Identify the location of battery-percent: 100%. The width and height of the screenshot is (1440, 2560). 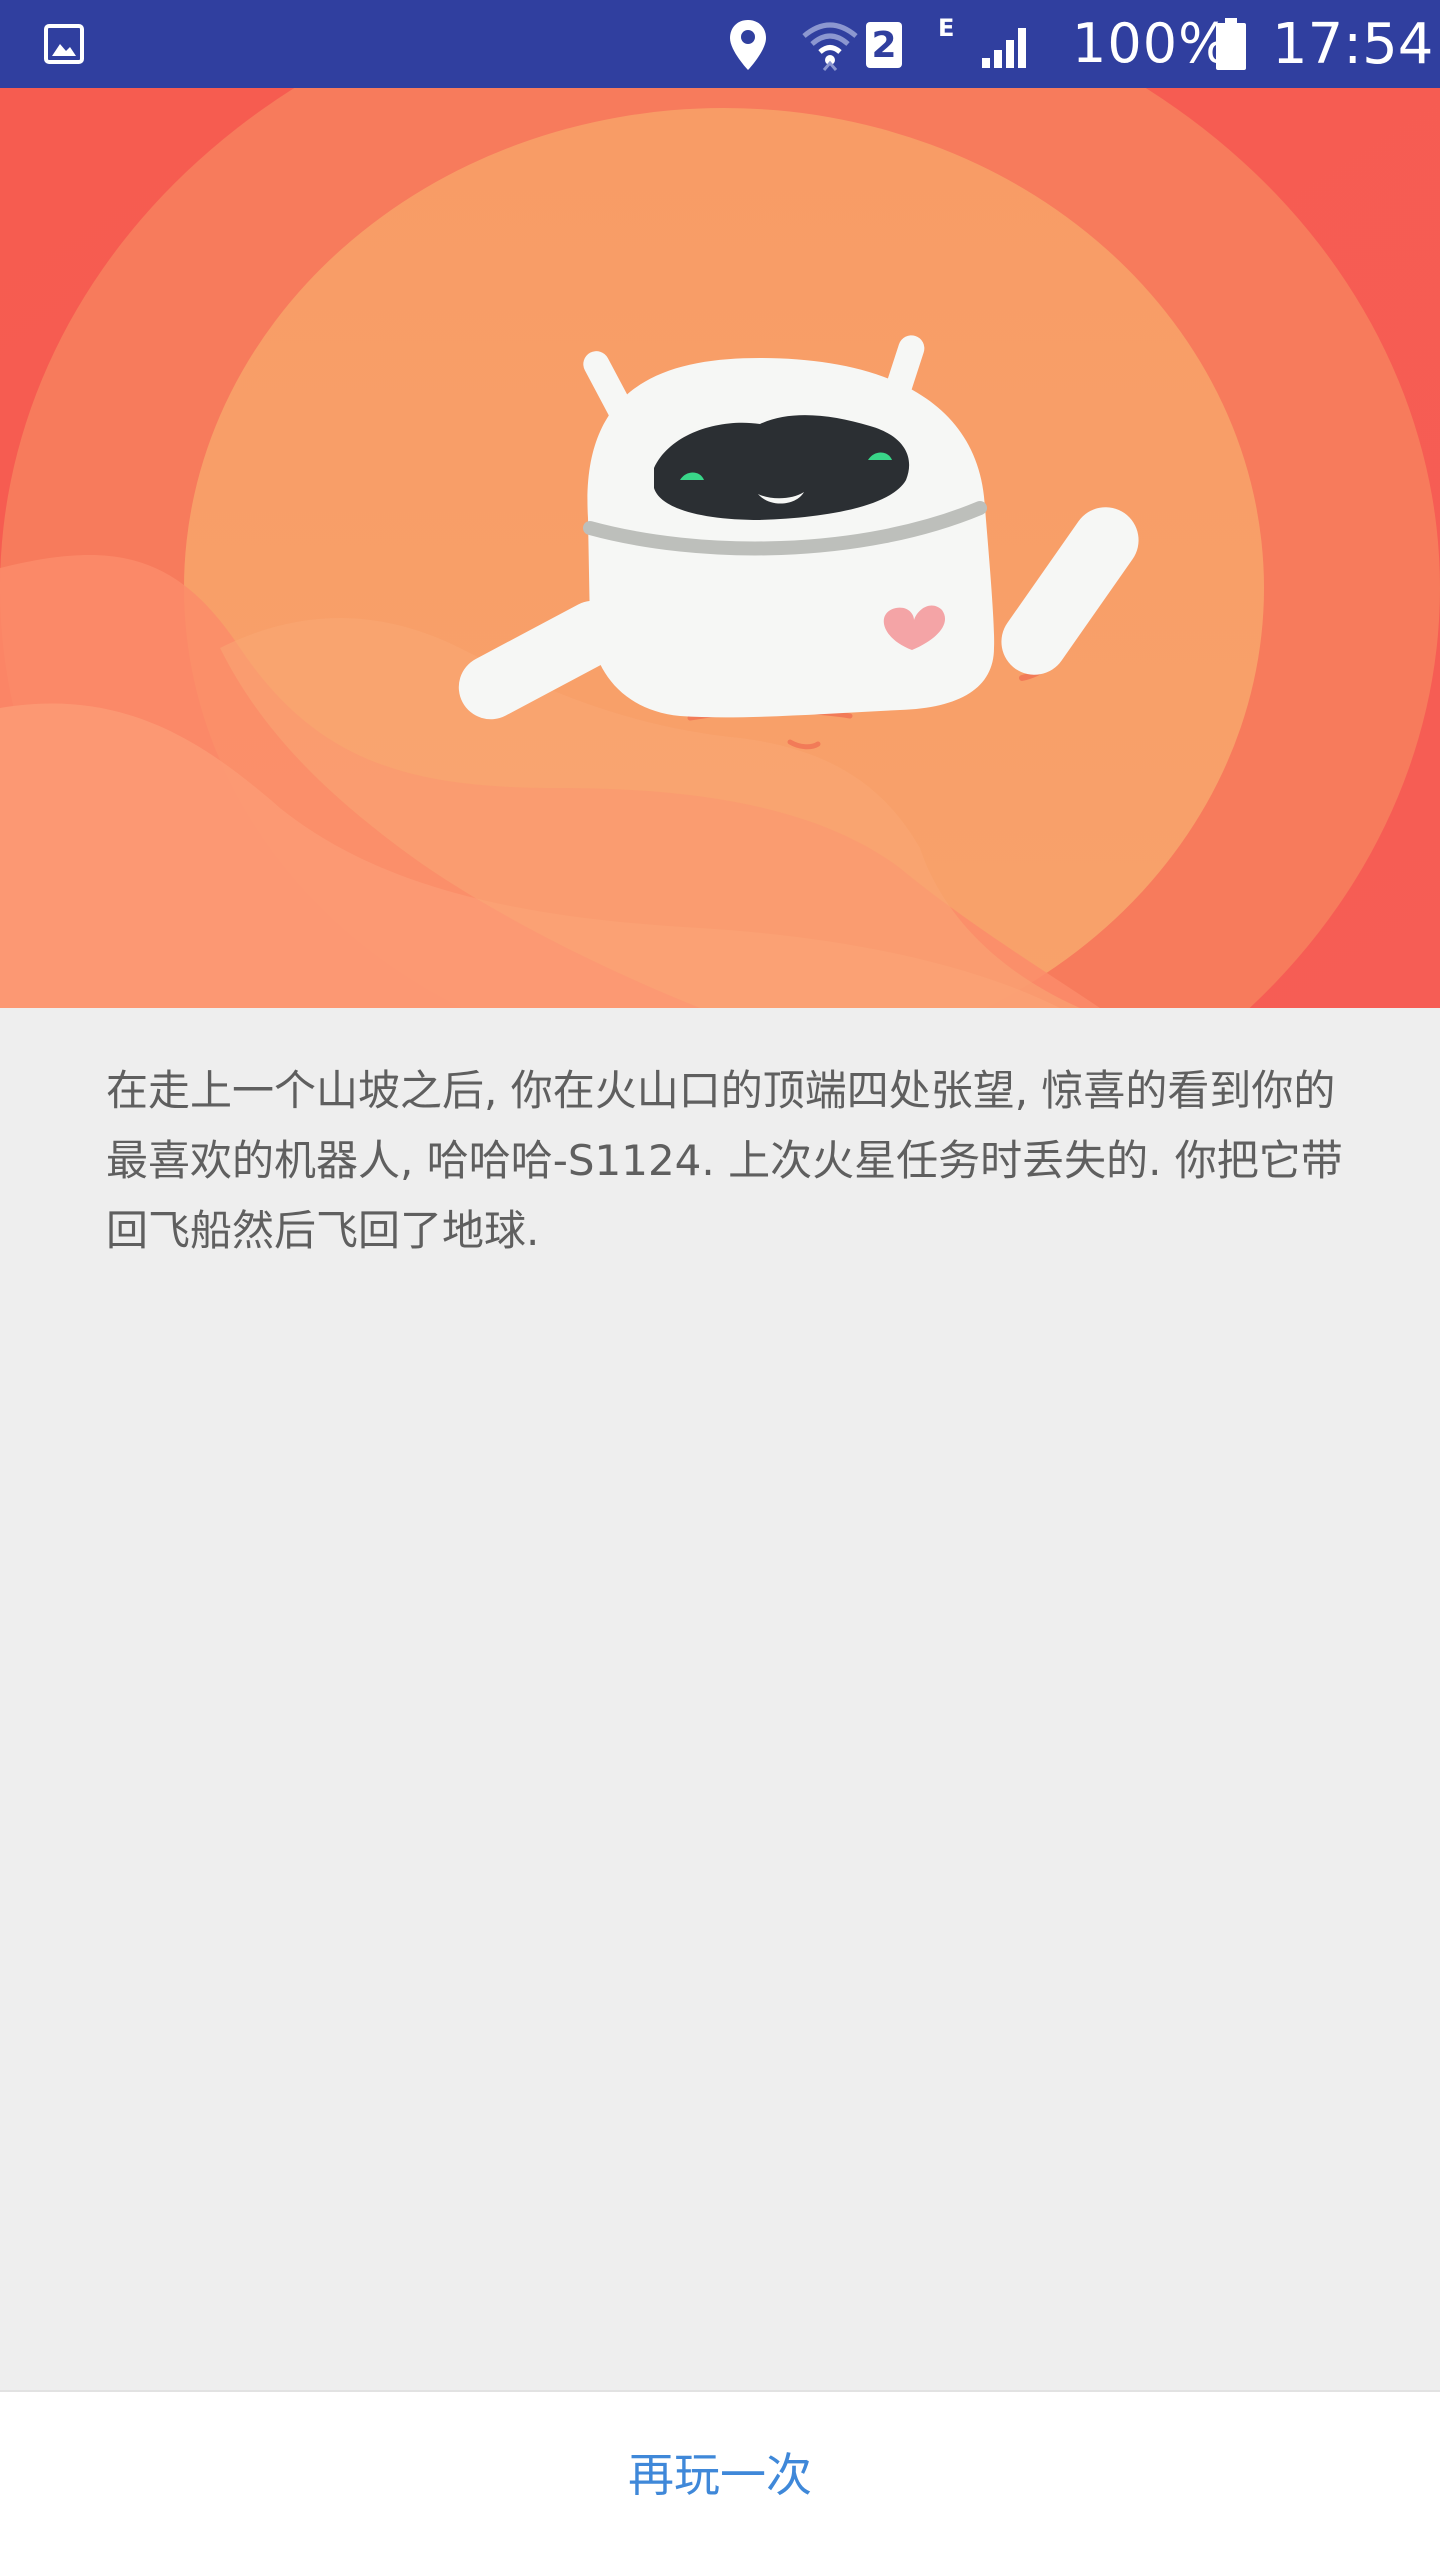
(1151, 43).